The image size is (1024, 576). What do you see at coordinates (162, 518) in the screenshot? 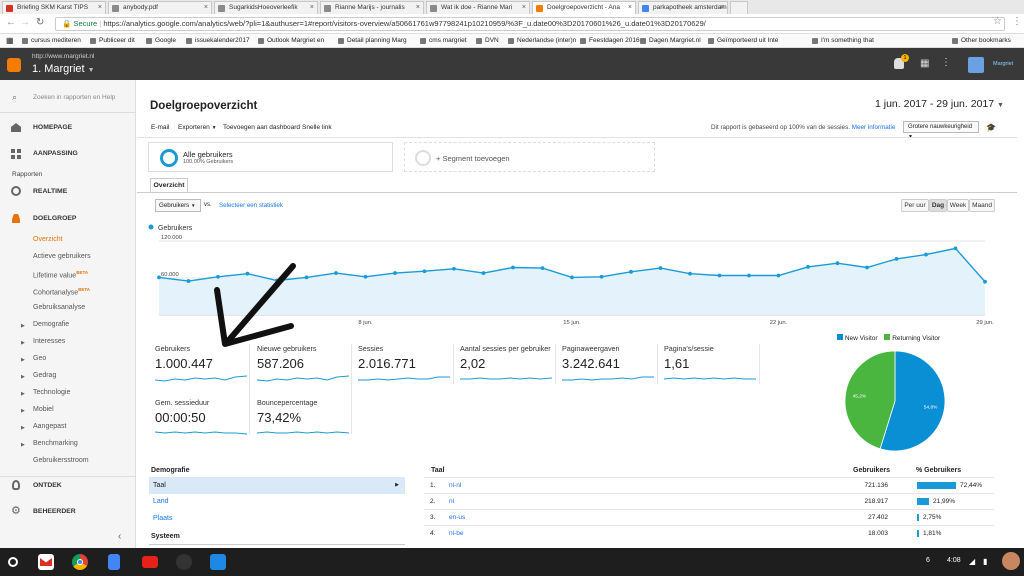
I see `demo-item-city: Plaats` at bounding box center [162, 518].